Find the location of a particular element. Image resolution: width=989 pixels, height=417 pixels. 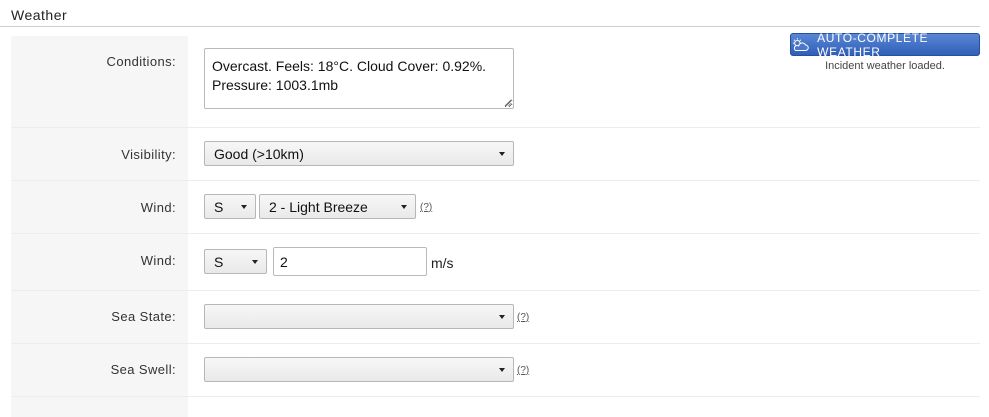

sea-swell-row: Sea Swell: (?) is located at coordinates (495, 370).